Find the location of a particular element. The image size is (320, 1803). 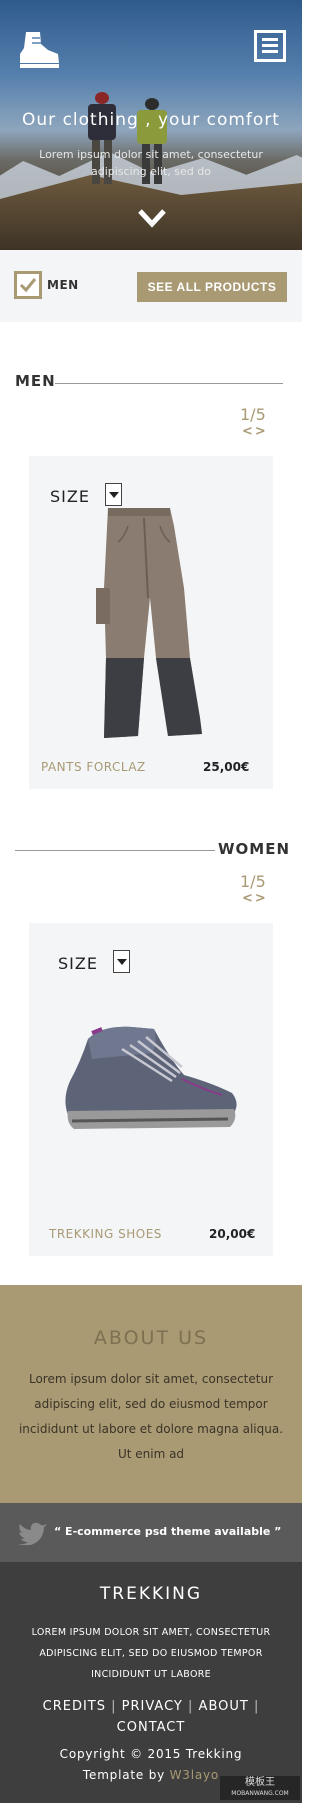

men-checkbox is located at coordinates (28, 285).